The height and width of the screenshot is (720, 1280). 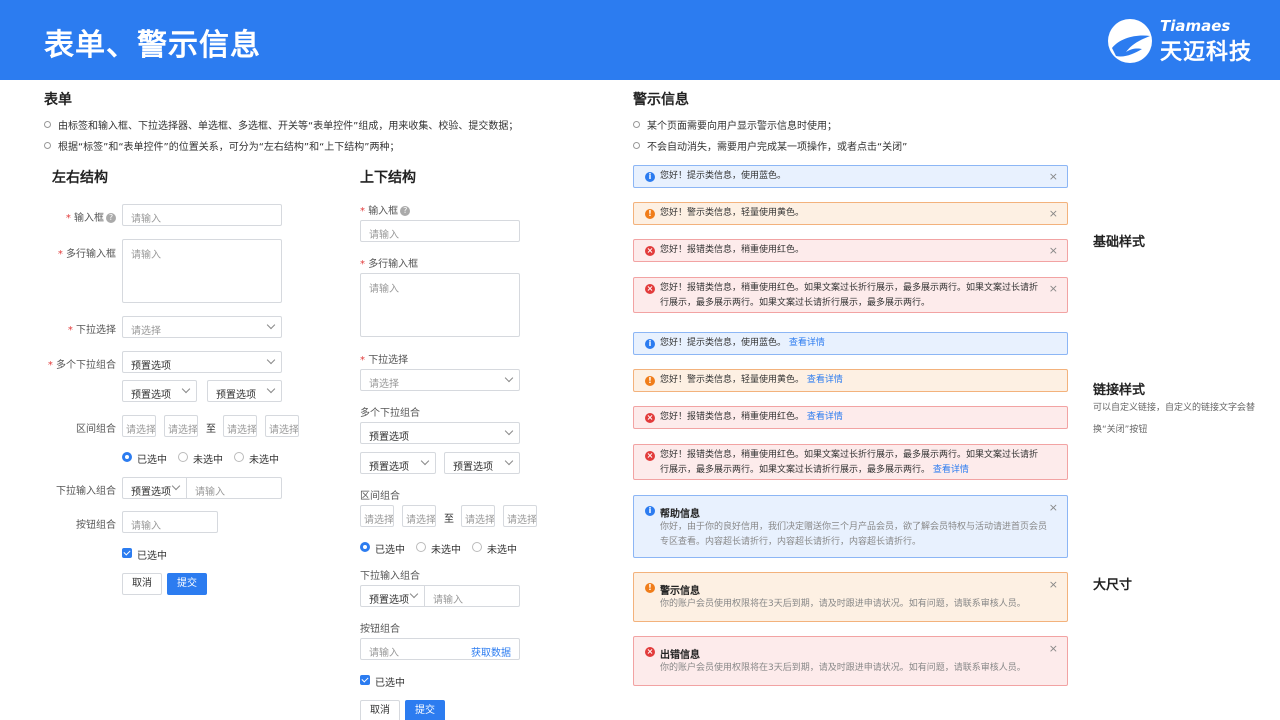 What do you see at coordinates (1119, 390) in the screenshot?
I see `side-label-link: 链接样式` at bounding box center [1119, 390].